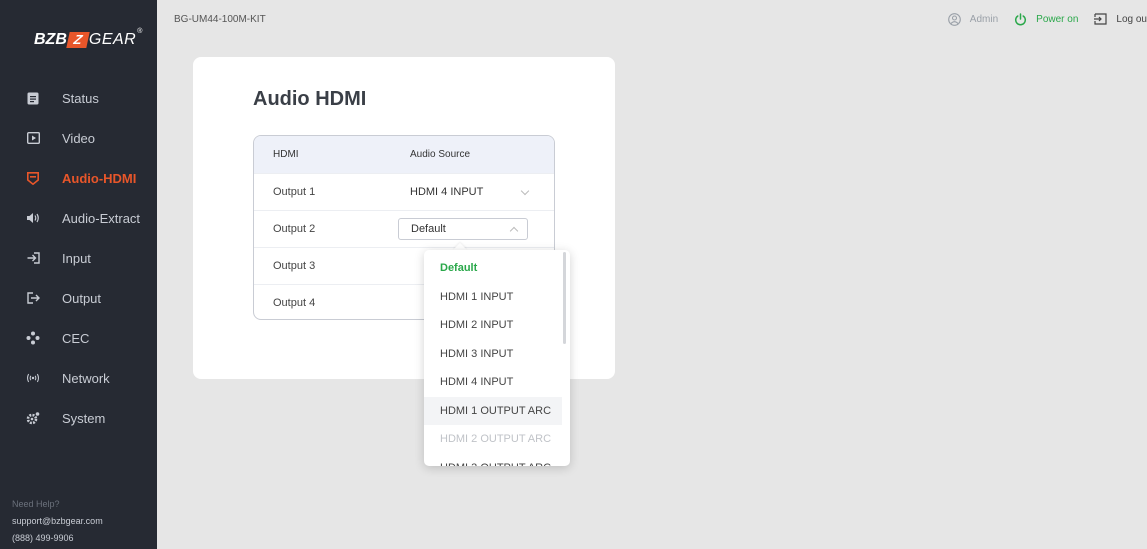  Describe the element at coordinates (493, 354) in the screenshot. I see `dropdown-option-hdmi-3-input: HDMI 3 INPUT` at that location.